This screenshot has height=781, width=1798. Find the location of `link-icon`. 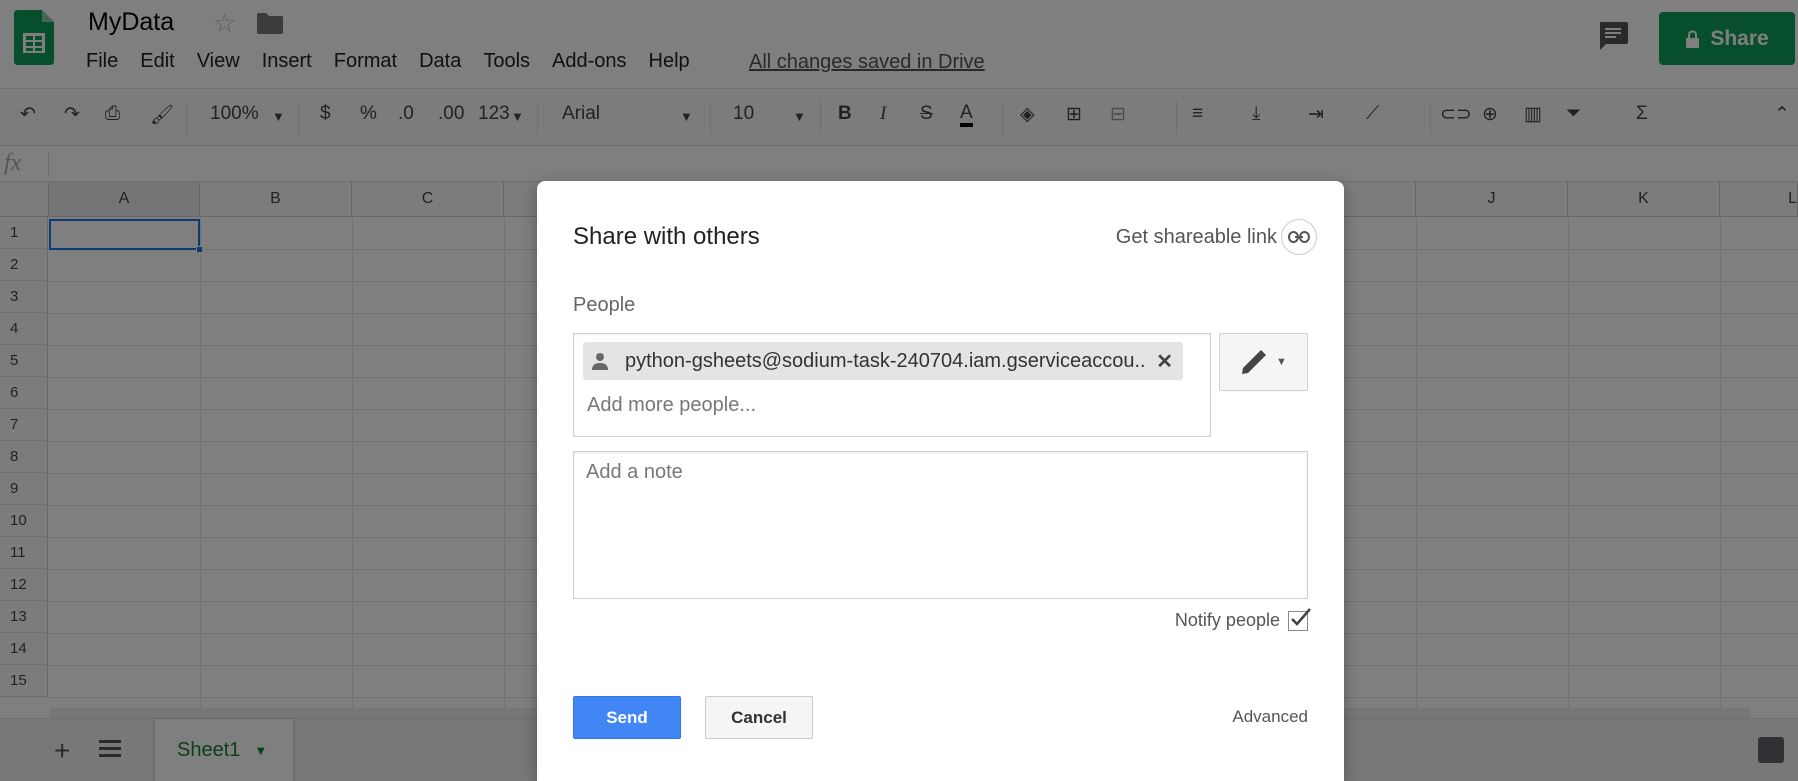

link-icon is located at coordinates (1299, 237).